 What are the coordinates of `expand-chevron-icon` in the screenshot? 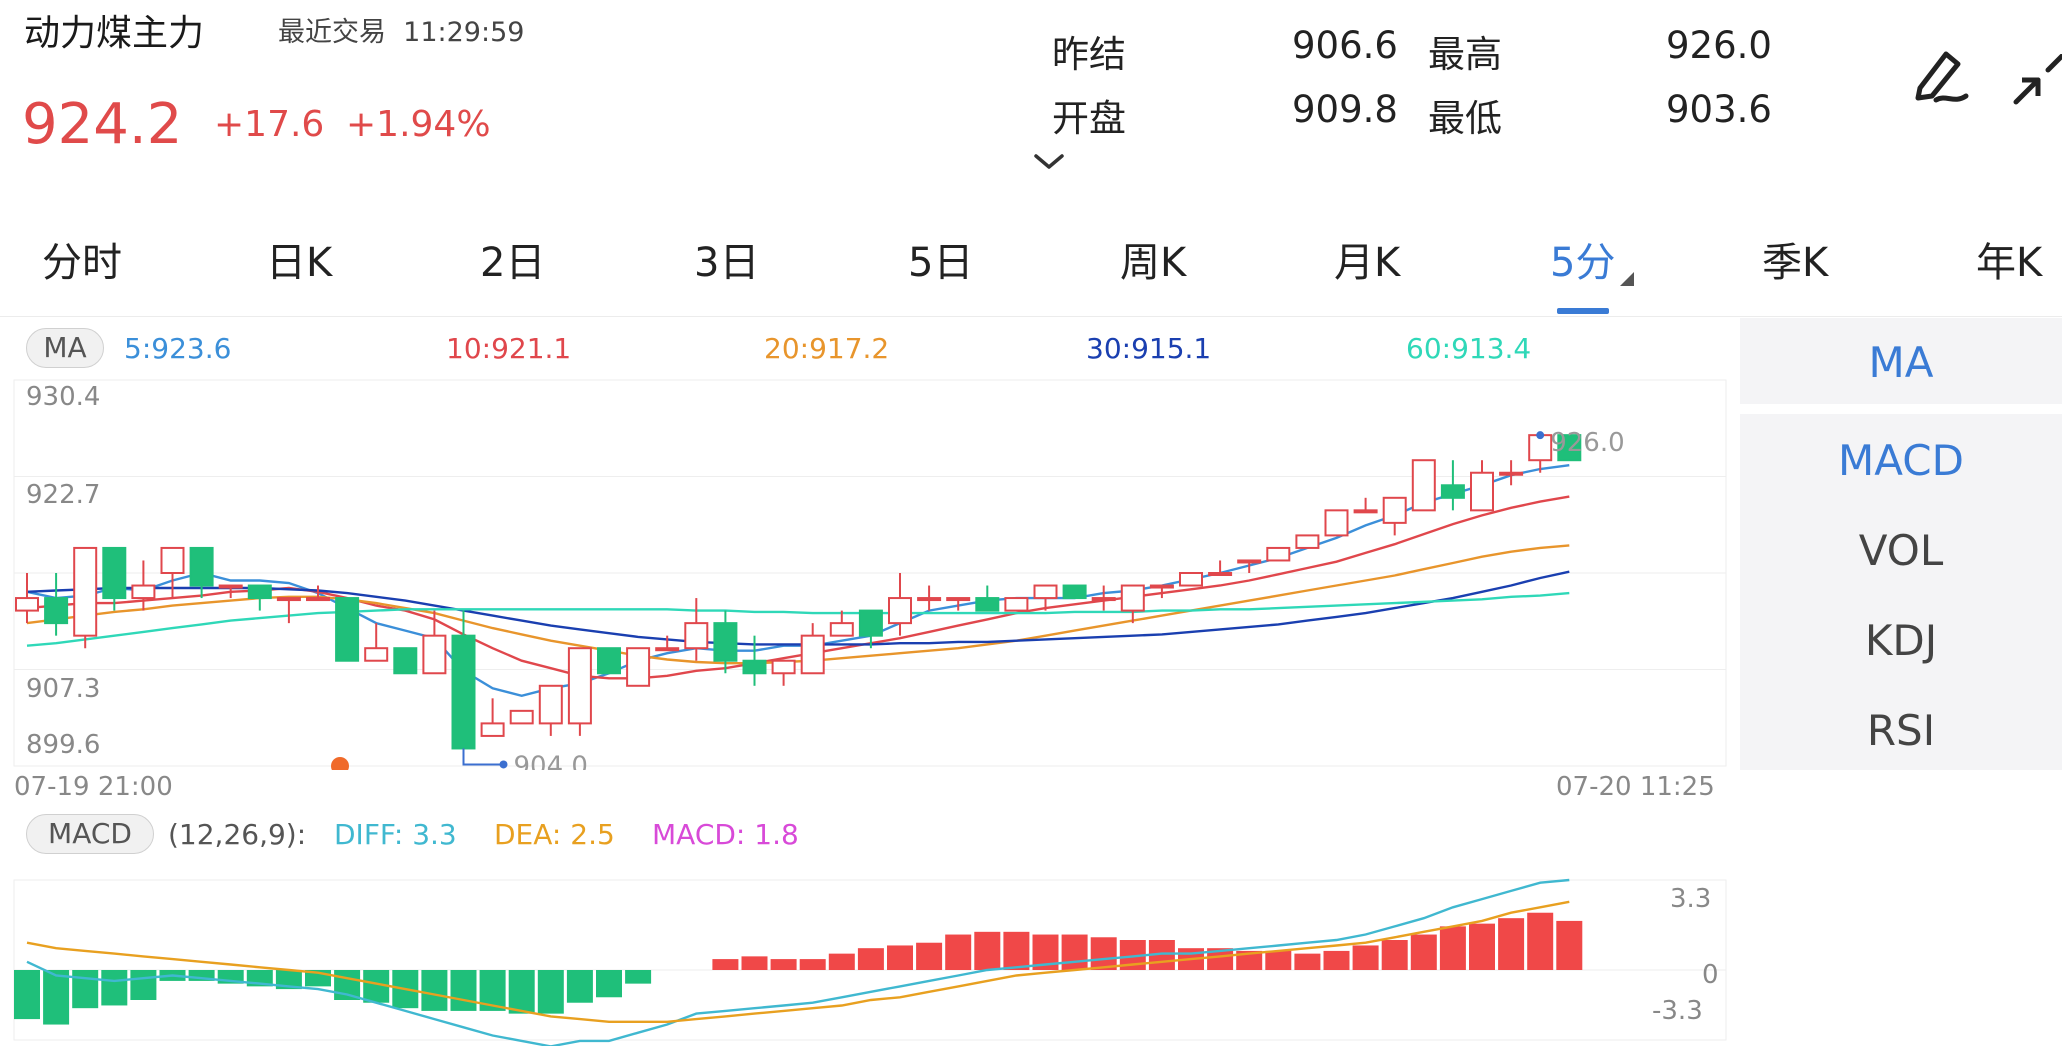 It's located at (1049, 162).